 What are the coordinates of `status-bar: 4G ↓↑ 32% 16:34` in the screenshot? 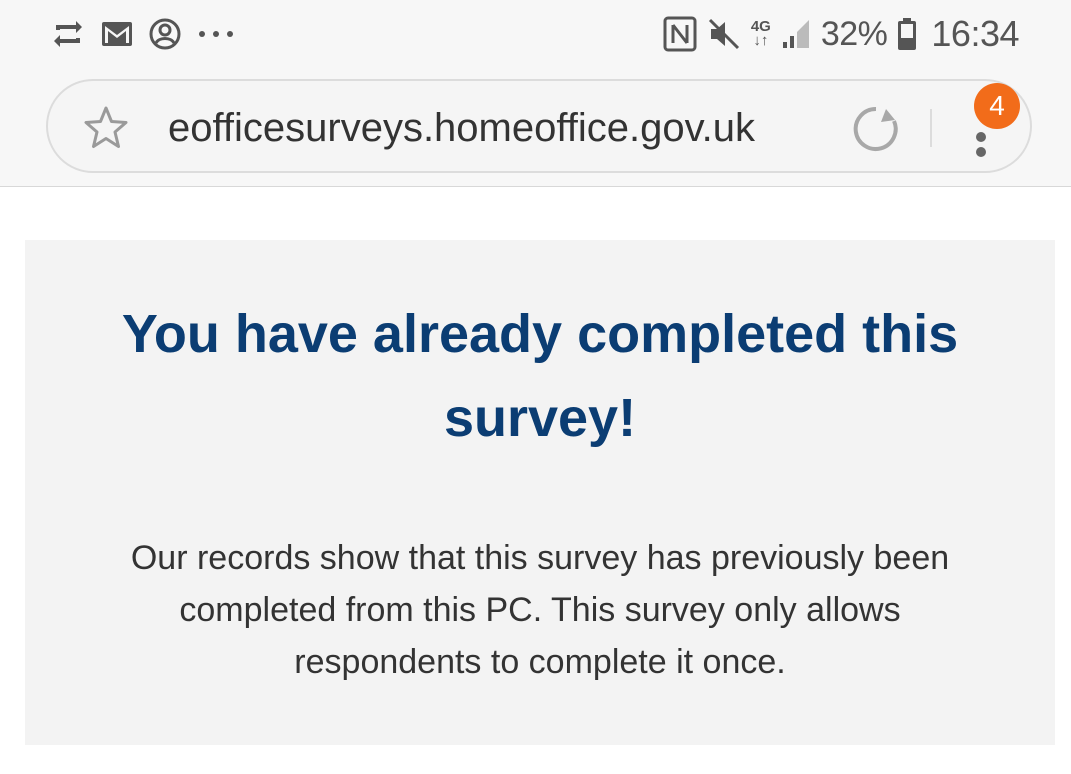 It's located at (535, 35).